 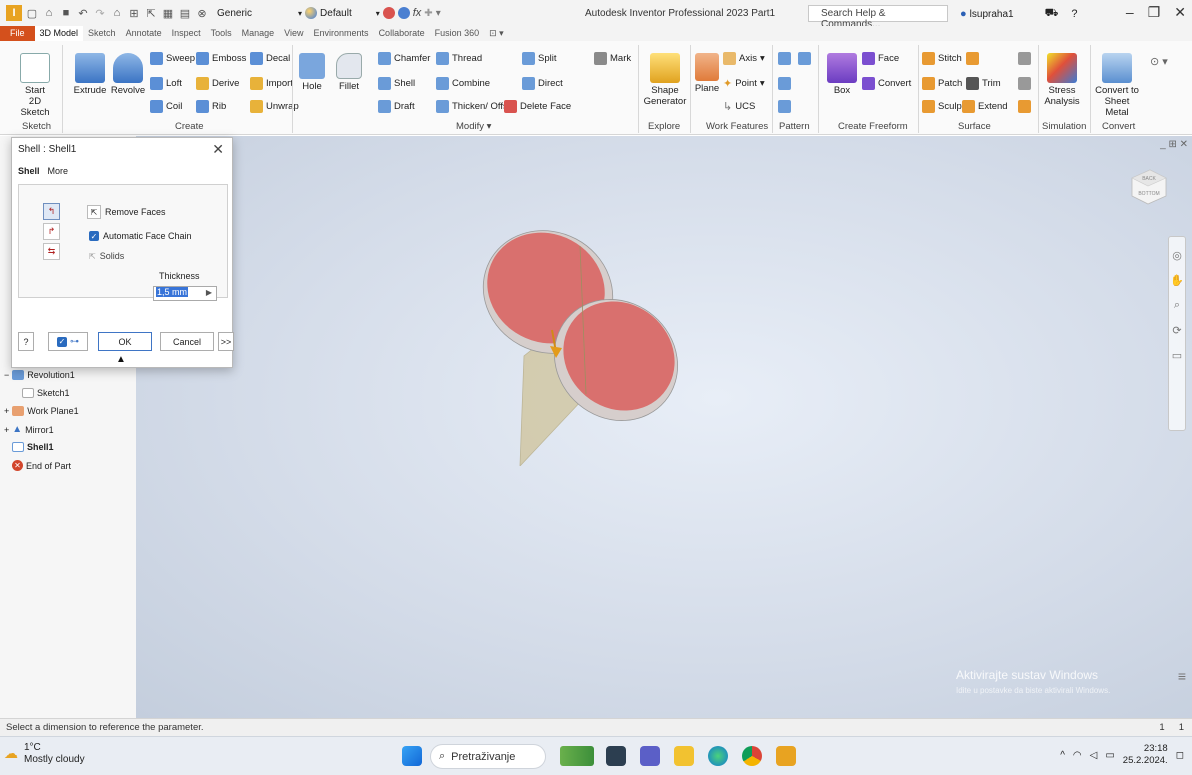 What do you see at coordinates (100, 13) in the screenshot?
I see `redo-icon: ↷` at bounding box center [100, 13].